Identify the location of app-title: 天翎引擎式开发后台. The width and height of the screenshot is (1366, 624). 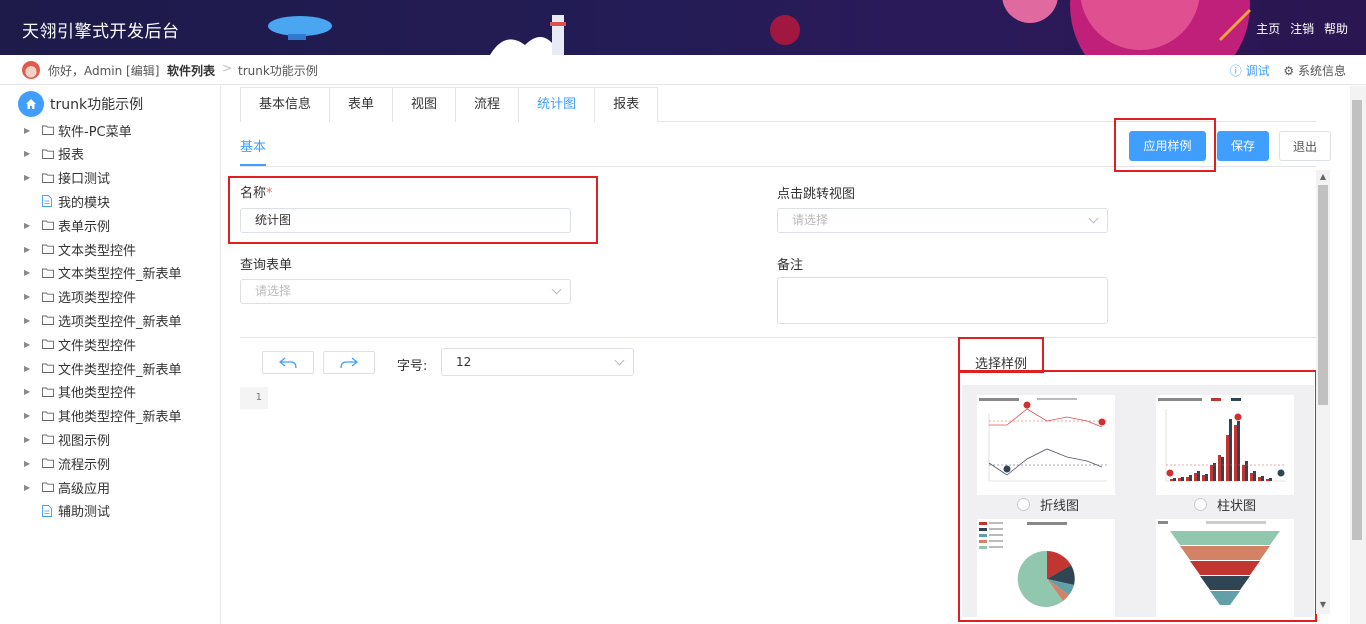
(101, 32).